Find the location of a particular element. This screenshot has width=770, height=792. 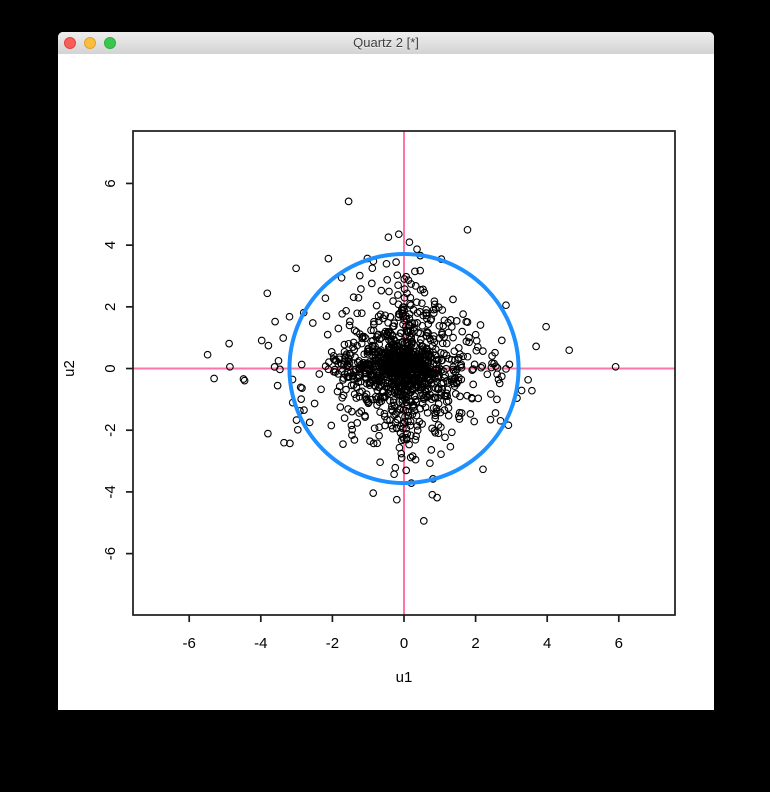

titlebar: Quartz 2 [*] is located at coordinates (386, 43).